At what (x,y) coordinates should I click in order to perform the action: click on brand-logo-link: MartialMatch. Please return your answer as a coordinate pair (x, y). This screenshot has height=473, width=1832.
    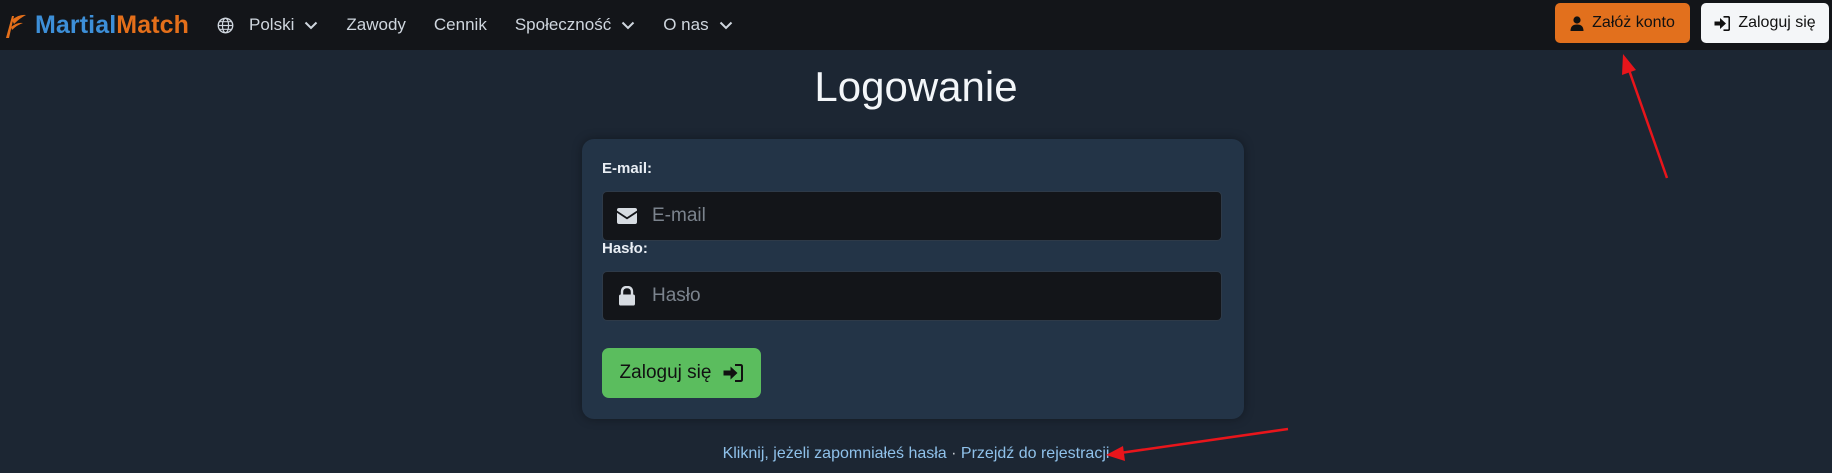
    Looking at the image, I should click on (95, 25).